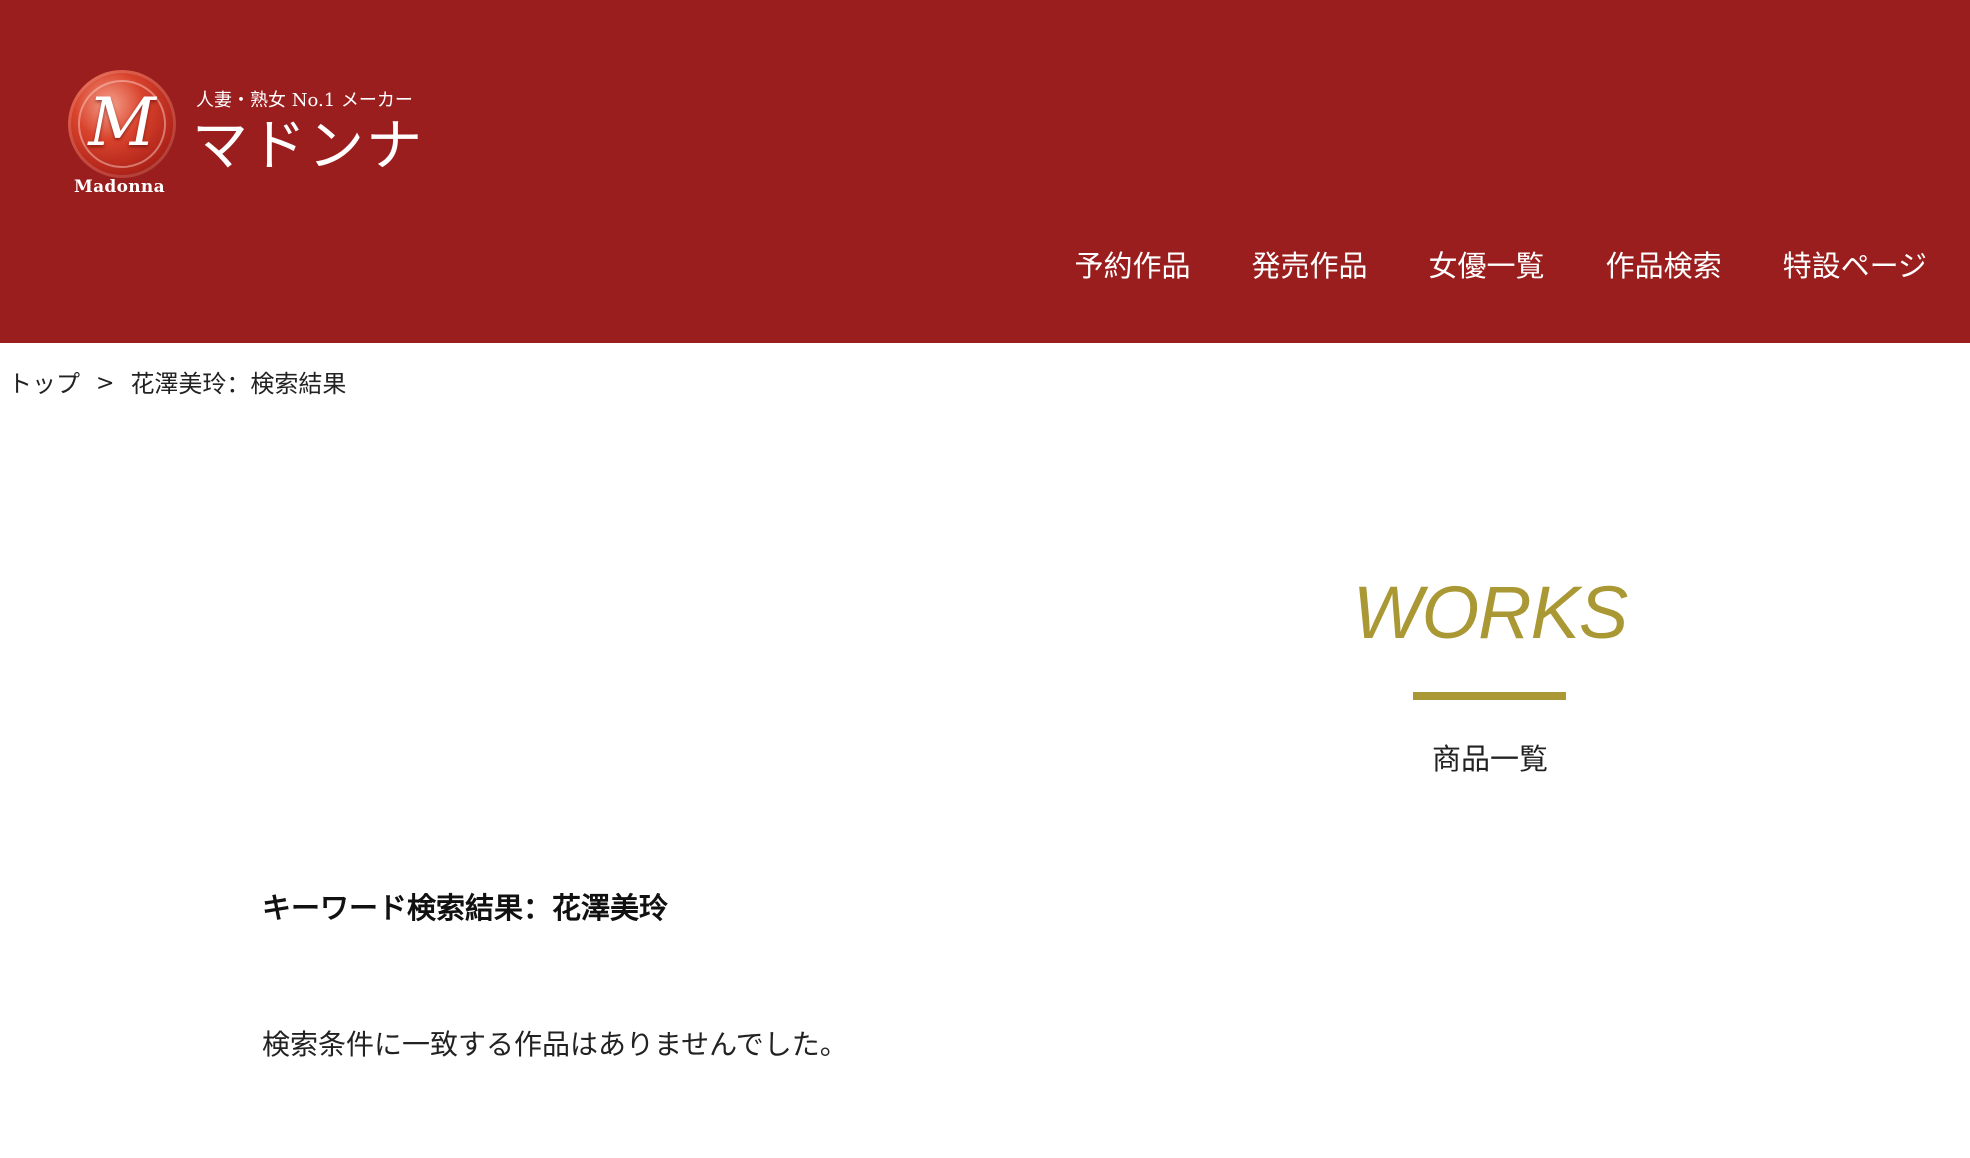 The height and width of the screenshot is (1158, 1970). I want to click on section-title: WORKS, so click(1490, 612).